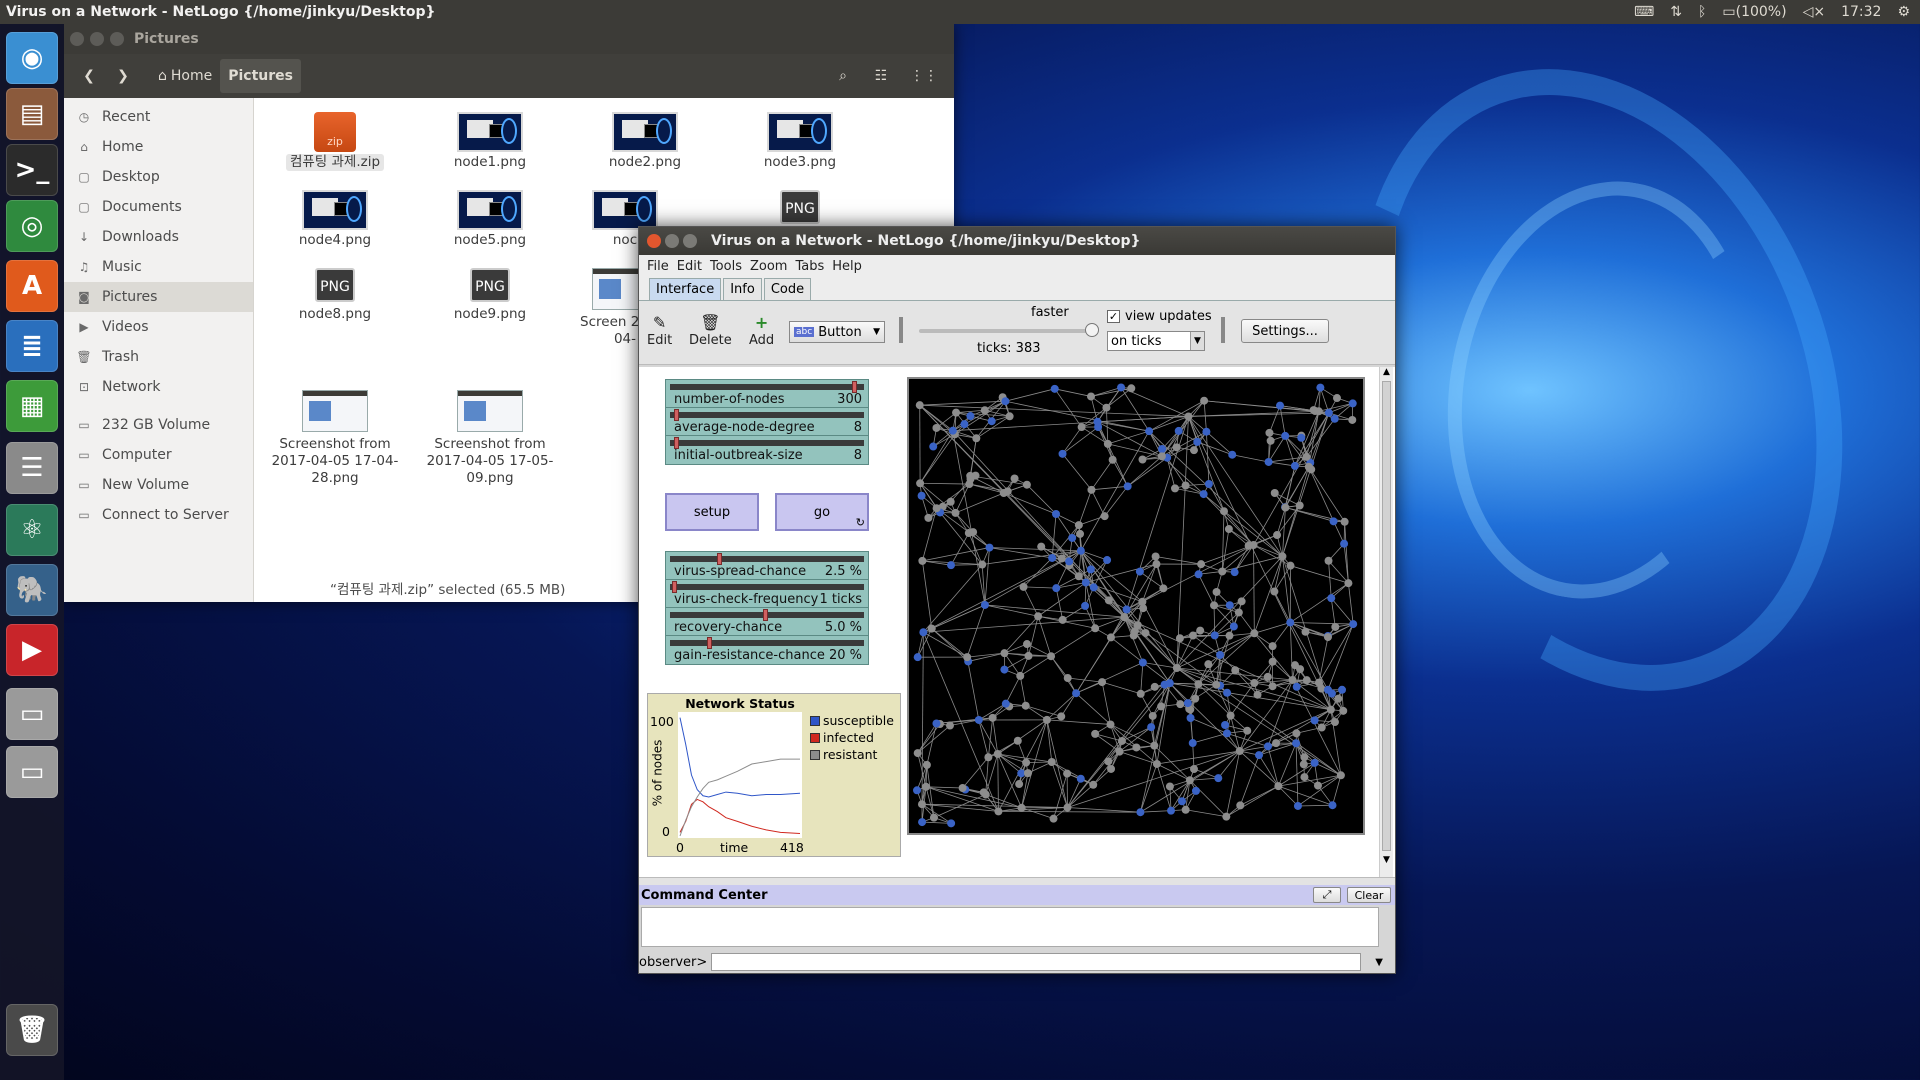  What do you see at coordinates (1386, 372) in the screenshot?
I see `scroll-up-arrow: ▲` at bounding box center [1386, 372].